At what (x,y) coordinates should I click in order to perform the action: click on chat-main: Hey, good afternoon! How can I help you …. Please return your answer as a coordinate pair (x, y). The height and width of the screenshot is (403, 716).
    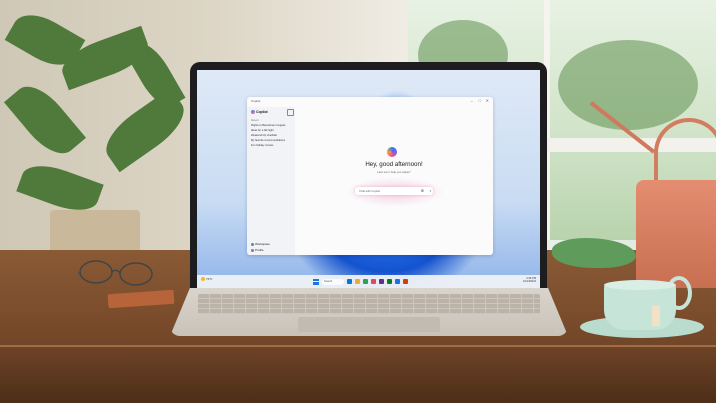
    Looking at the image, I should click on (394, 181).